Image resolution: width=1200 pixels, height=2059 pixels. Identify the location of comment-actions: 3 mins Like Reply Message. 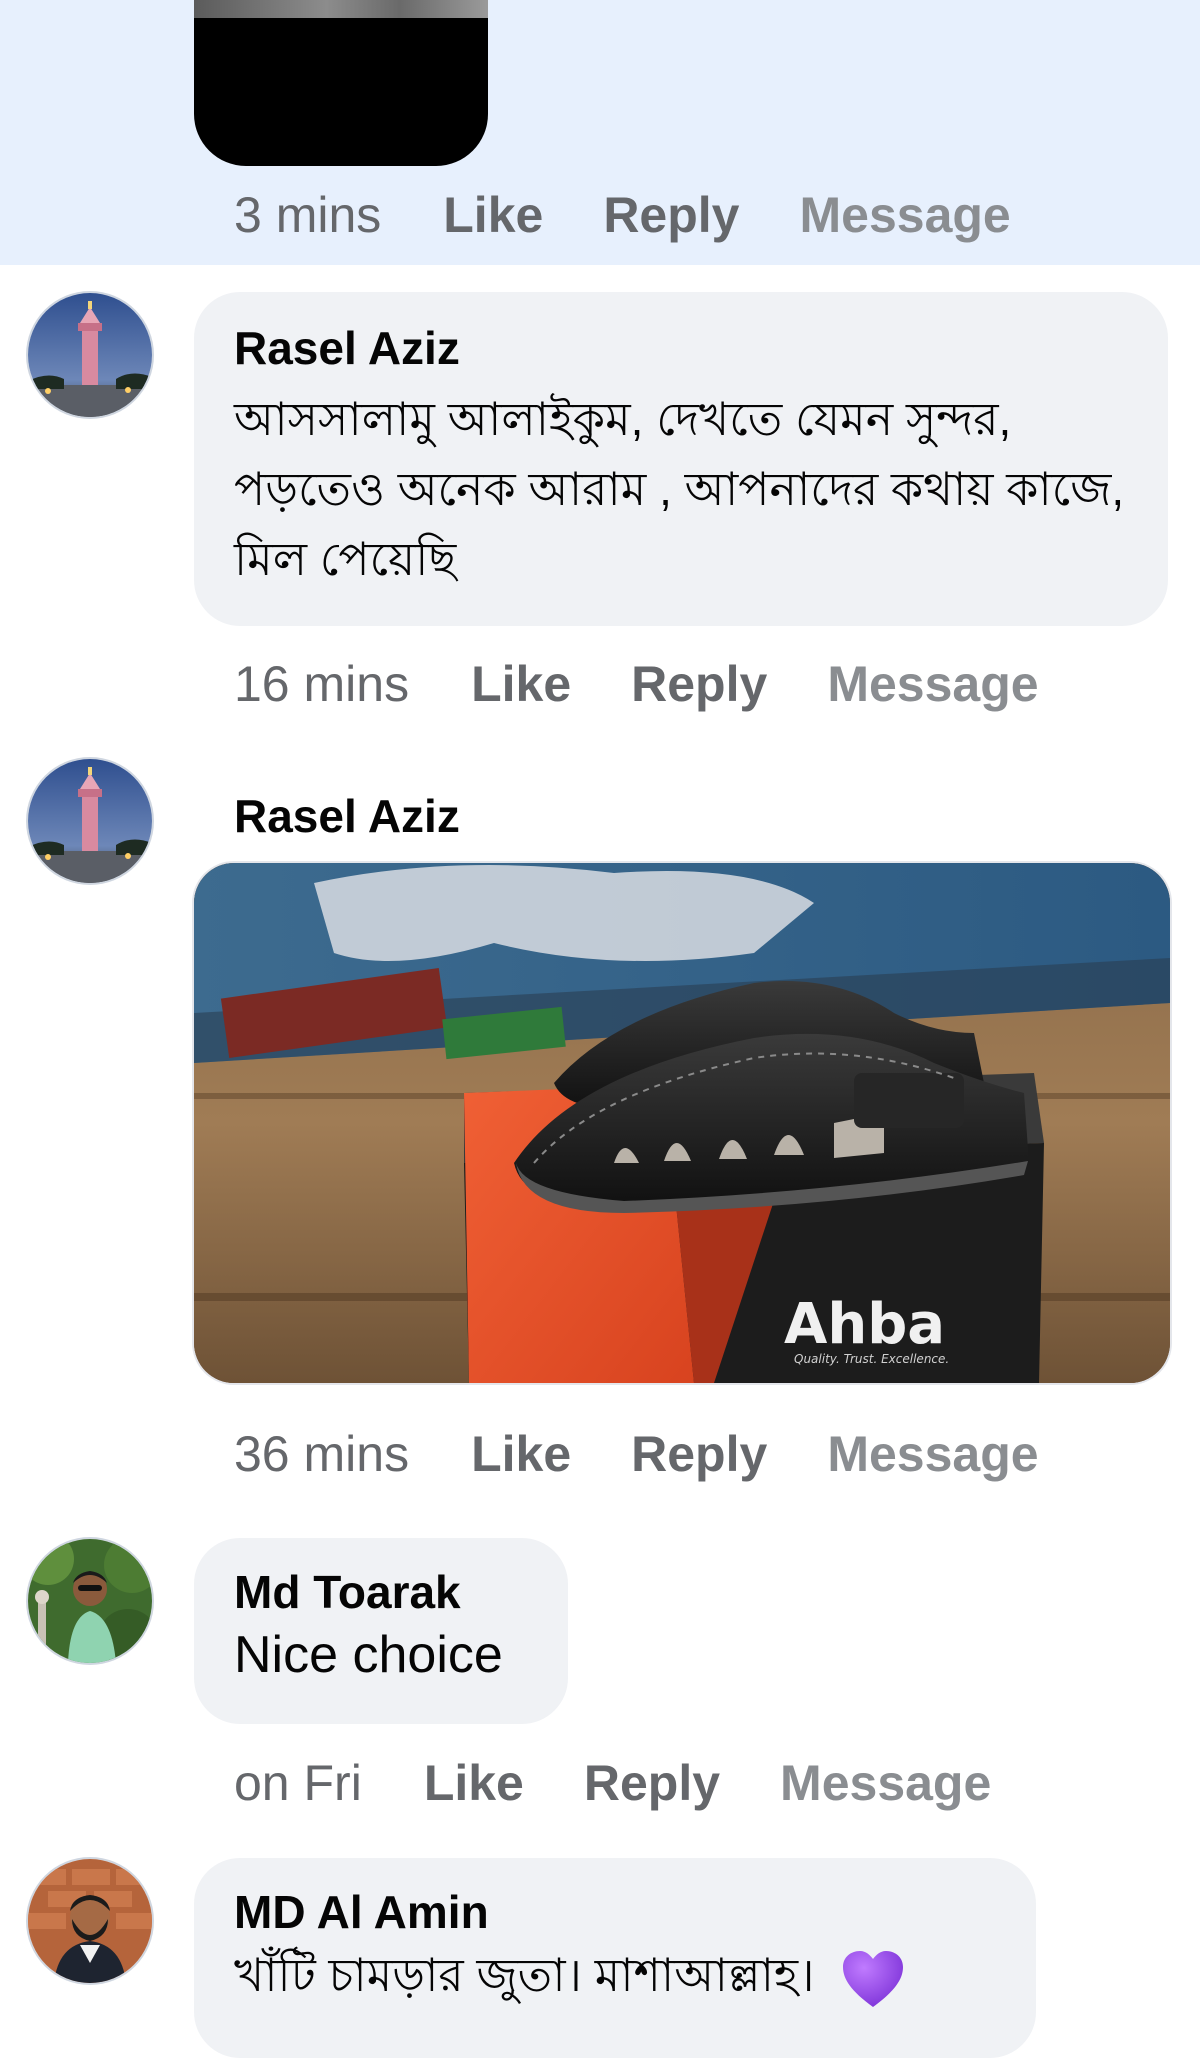
(652, 215).